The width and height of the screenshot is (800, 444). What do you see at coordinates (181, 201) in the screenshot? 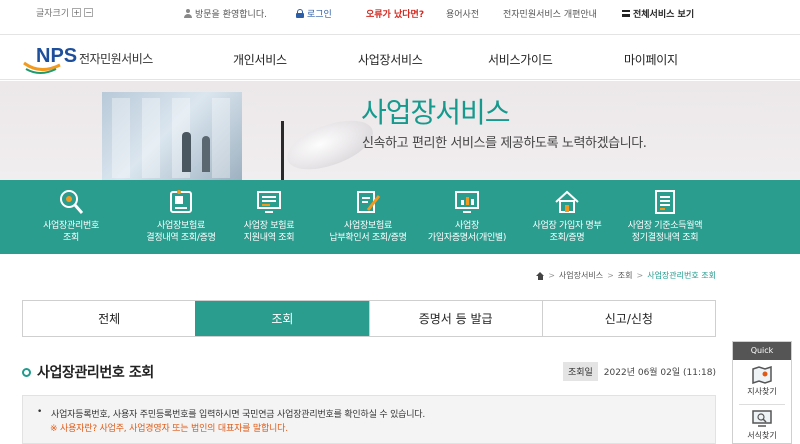
I see `document-id-icon` at bounding box center [181, 201].